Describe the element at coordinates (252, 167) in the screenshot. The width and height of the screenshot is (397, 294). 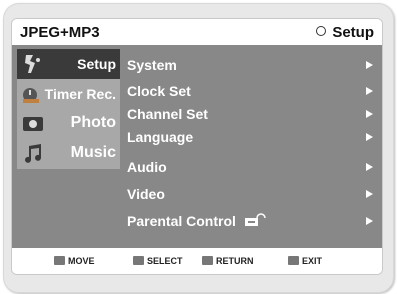
I see `menu-item-audio: Audio` at that location.